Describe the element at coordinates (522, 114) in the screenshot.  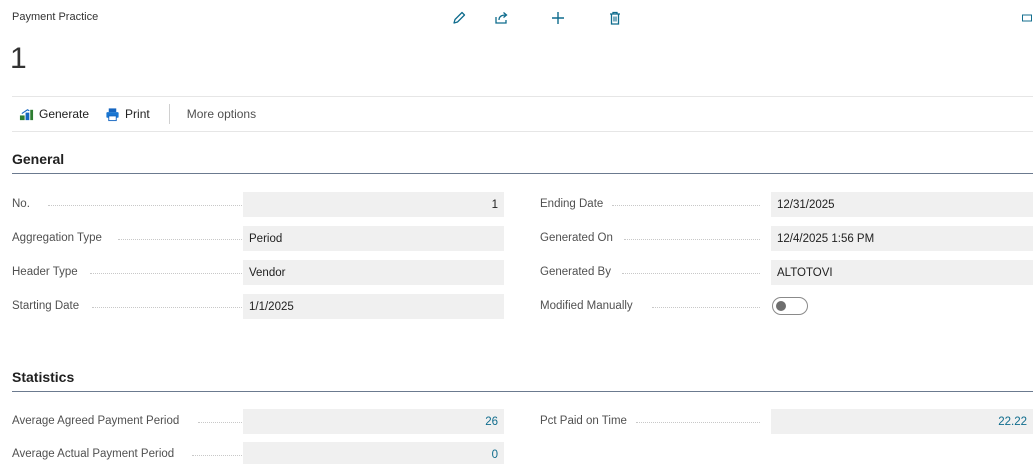
I see `action-bar: Generate Print More options` at that location.